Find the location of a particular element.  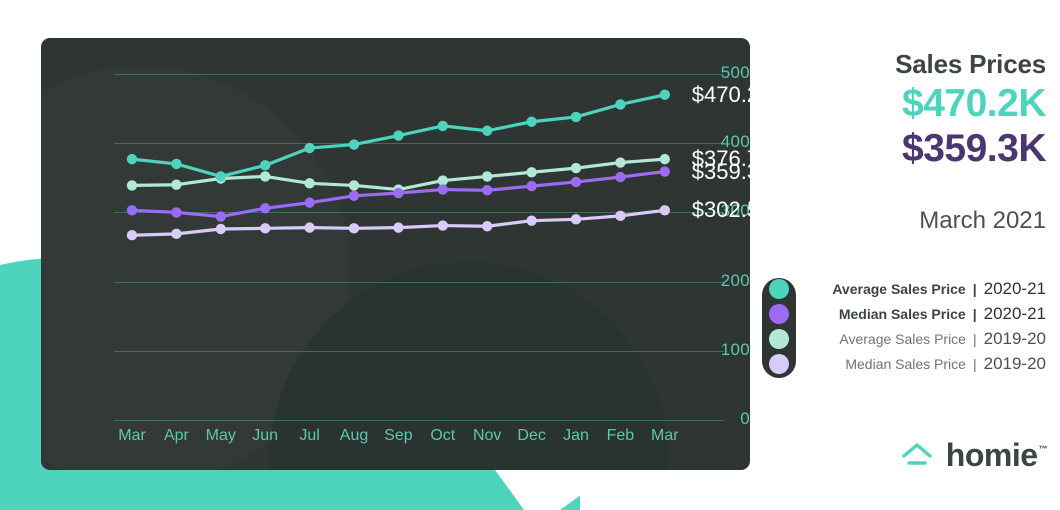

end-value-label-med_2019_20: $302.5 is located at coordinates (725, 210).